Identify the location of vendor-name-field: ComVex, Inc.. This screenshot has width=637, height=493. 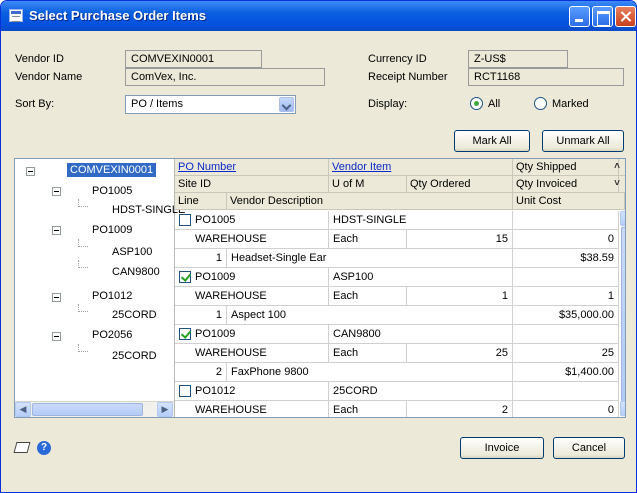
(225, 77).